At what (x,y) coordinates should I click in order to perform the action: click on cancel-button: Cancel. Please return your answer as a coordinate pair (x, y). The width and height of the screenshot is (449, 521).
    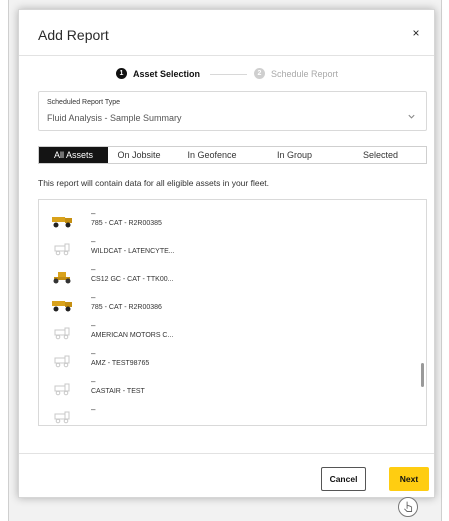
    Looking at the image, I should click on (343, 479).